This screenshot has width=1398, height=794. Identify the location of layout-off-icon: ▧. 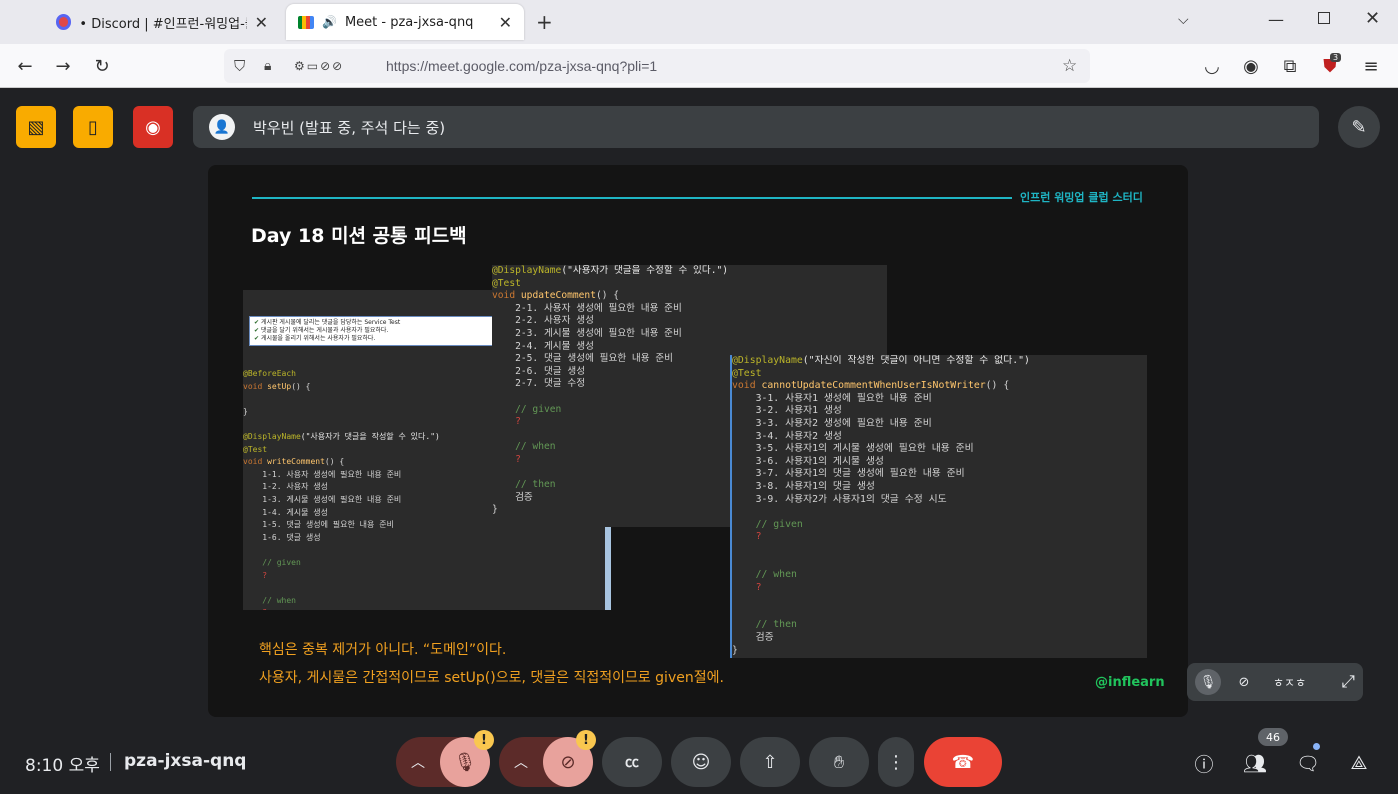
(36, 127).